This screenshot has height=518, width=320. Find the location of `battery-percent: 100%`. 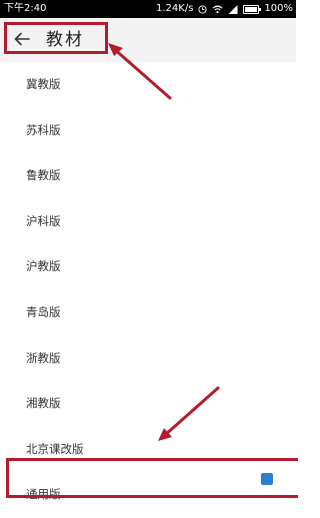

battery-percent: 100% is located at coordinates (278, 8).